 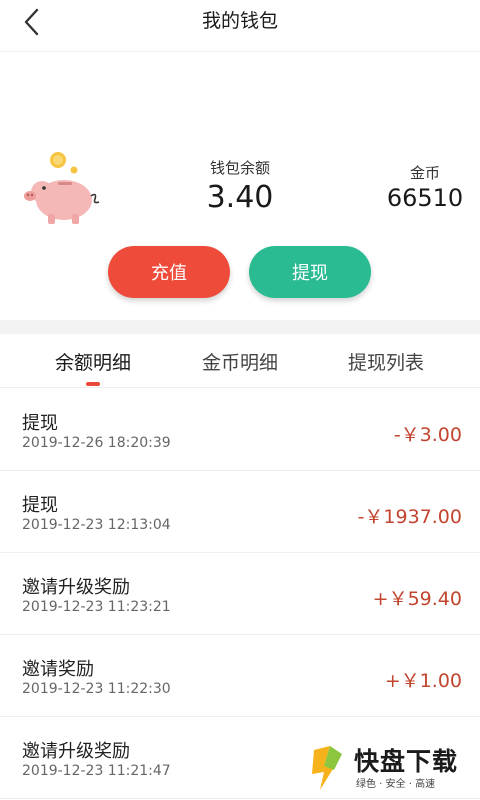 I want to click on list-item: 邀请升级奖励 2019-12-23 11:23:21 +￥59.40, so click(x=240, y=594).